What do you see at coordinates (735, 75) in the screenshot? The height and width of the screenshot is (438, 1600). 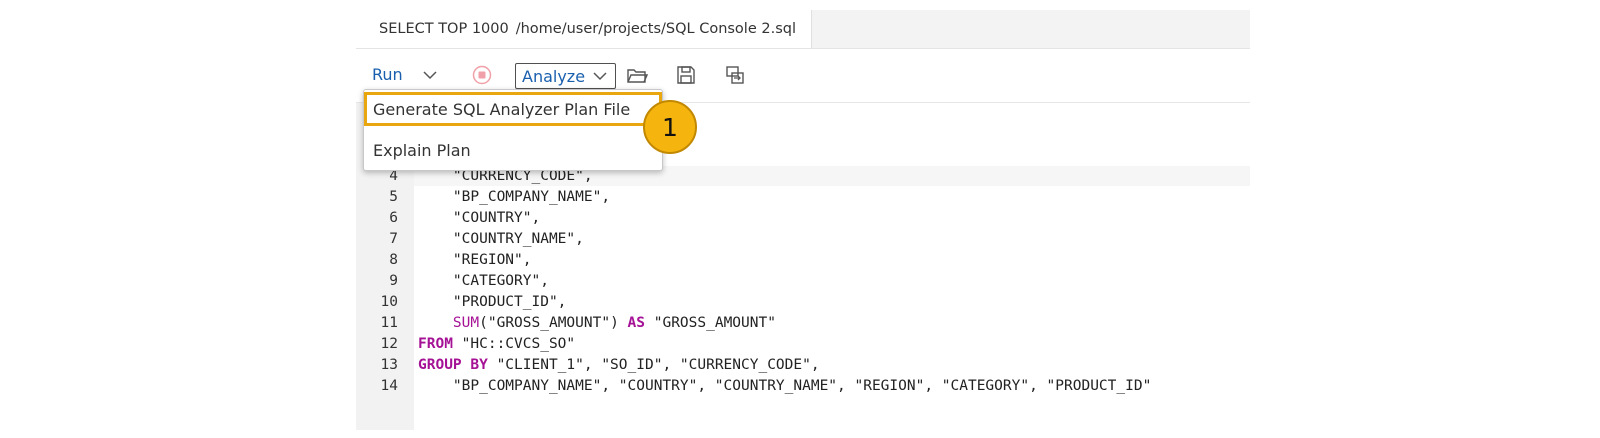 I see `export-icon` at bounding box center [735, 75].